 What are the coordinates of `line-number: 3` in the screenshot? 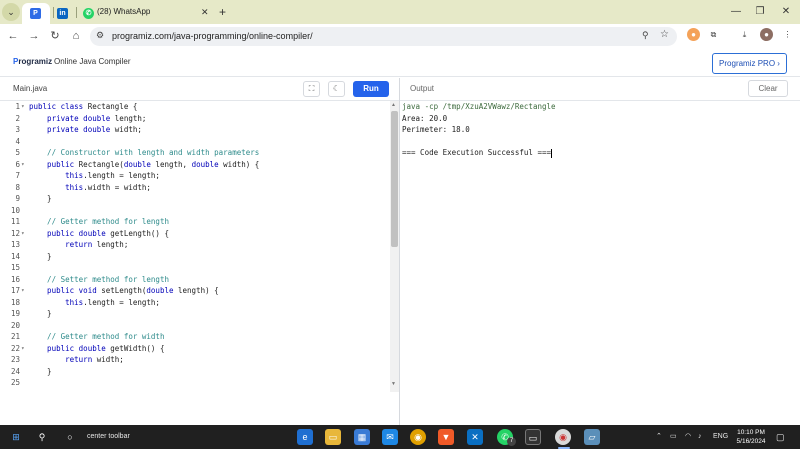 It's located at (17, 129).